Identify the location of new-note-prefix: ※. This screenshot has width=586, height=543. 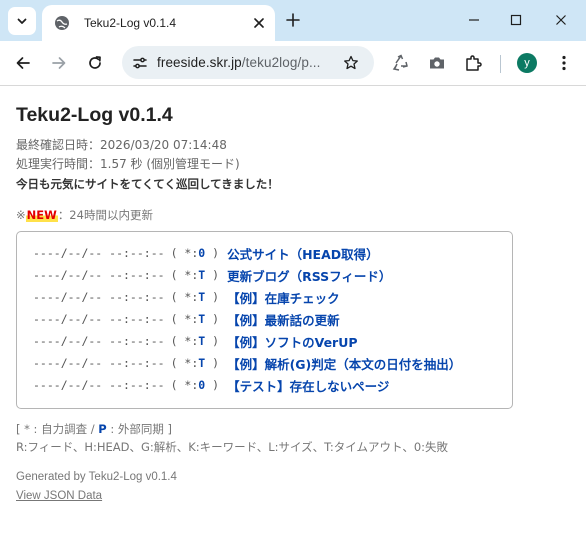
(21, 215).